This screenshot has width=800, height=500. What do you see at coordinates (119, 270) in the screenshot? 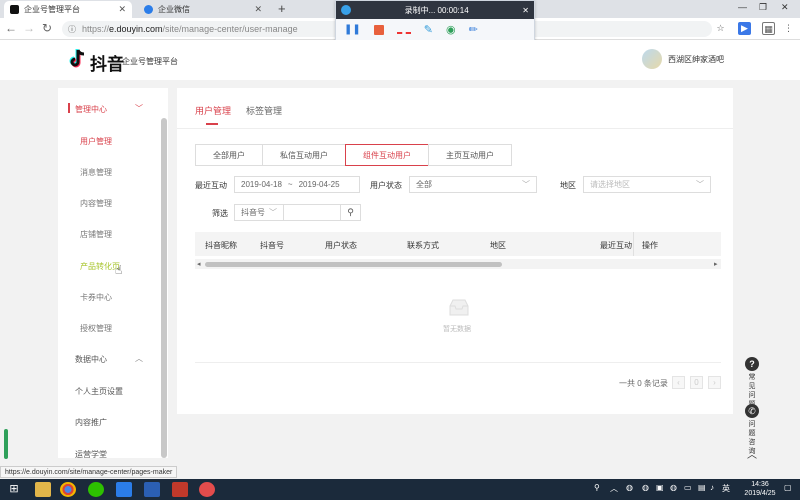
I see `hand-cursor-icon: ☝` at bounding box center [119, 270].